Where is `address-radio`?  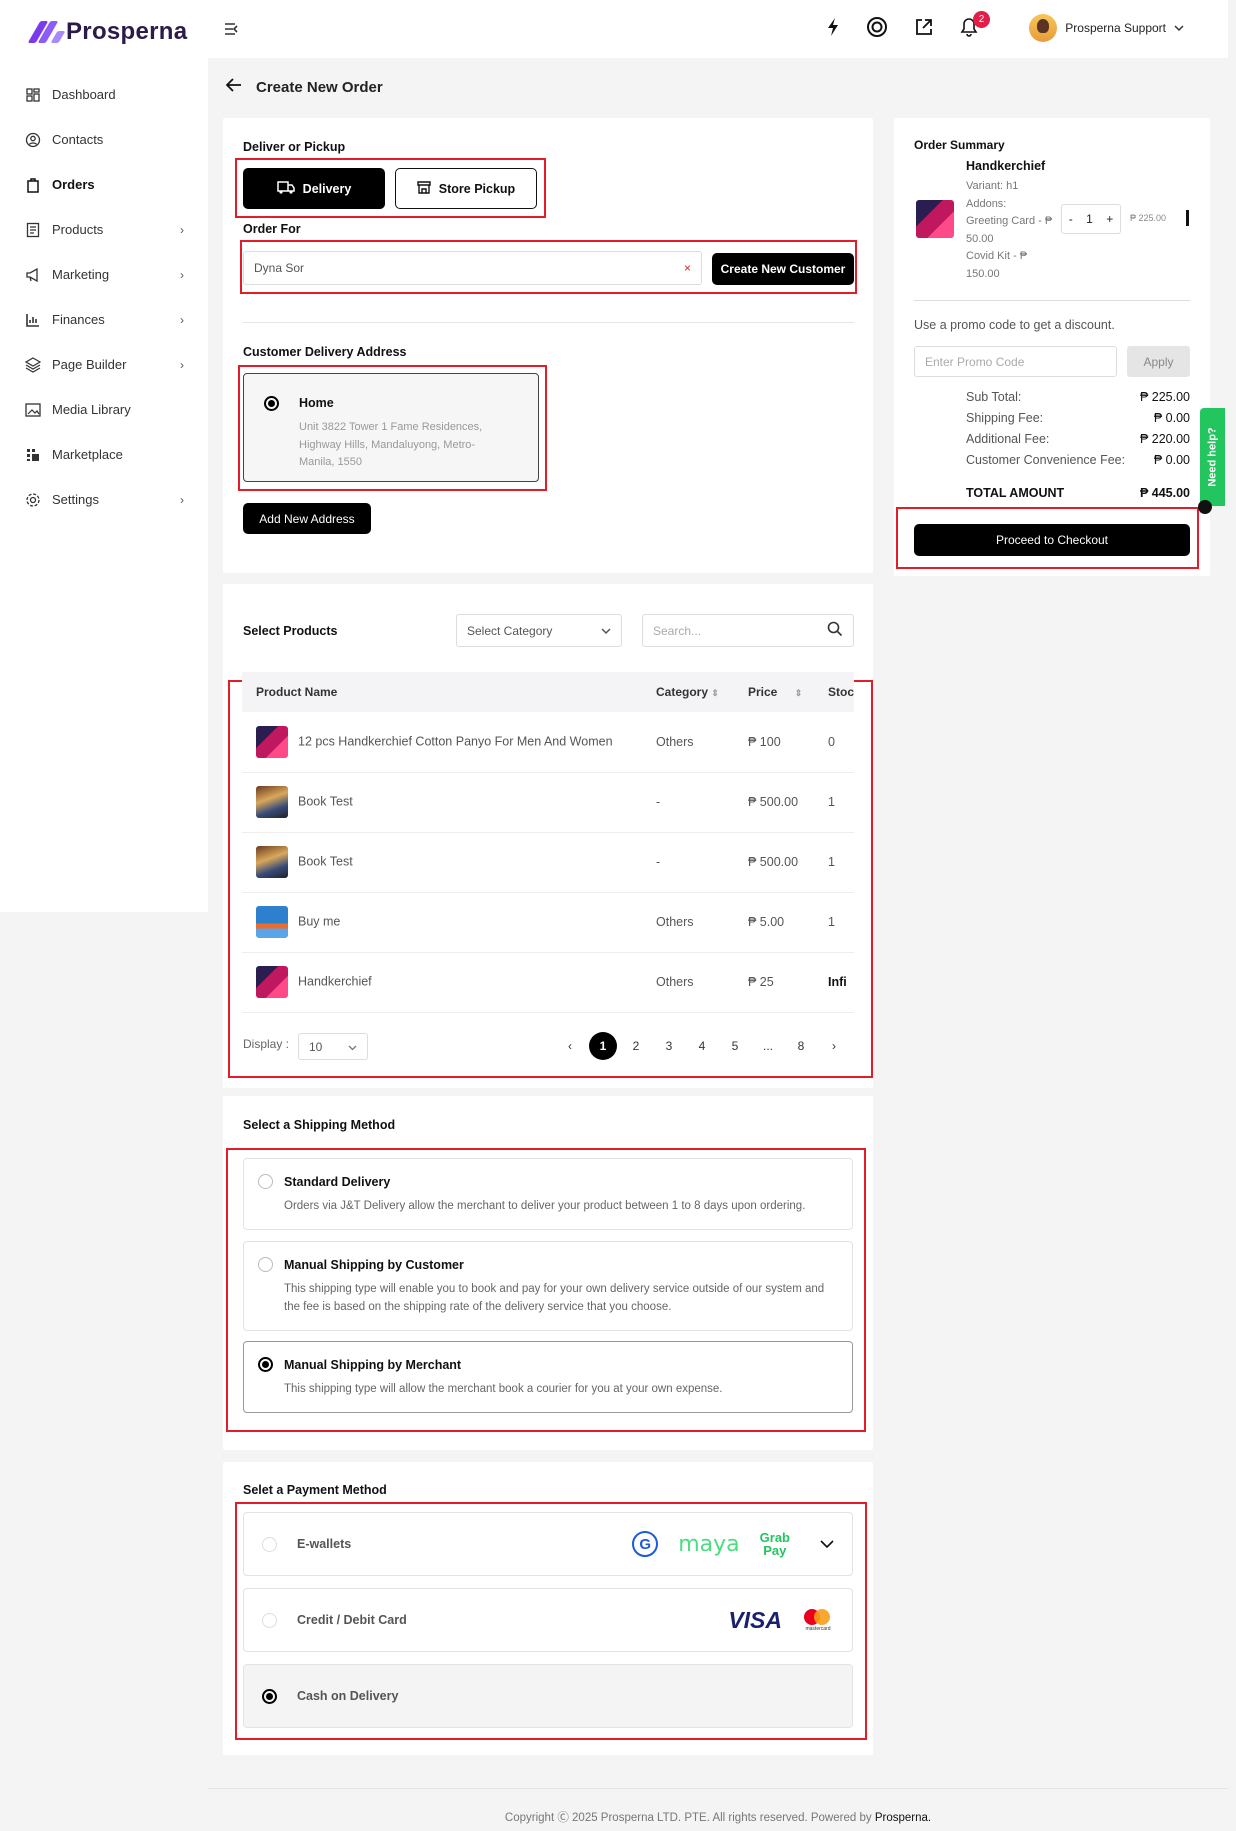
address-radio is located at coordinates (271, 403).